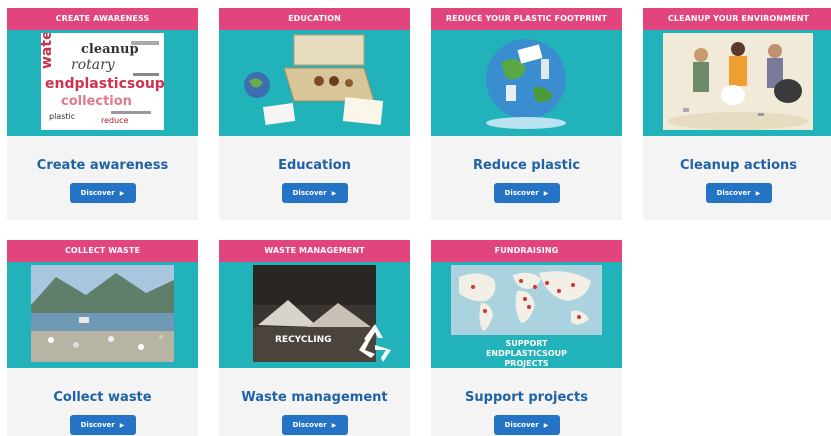 The height and width of the screenshot is (436, 831). I want to click on card-header: EDUCATION, so click(314, 19).